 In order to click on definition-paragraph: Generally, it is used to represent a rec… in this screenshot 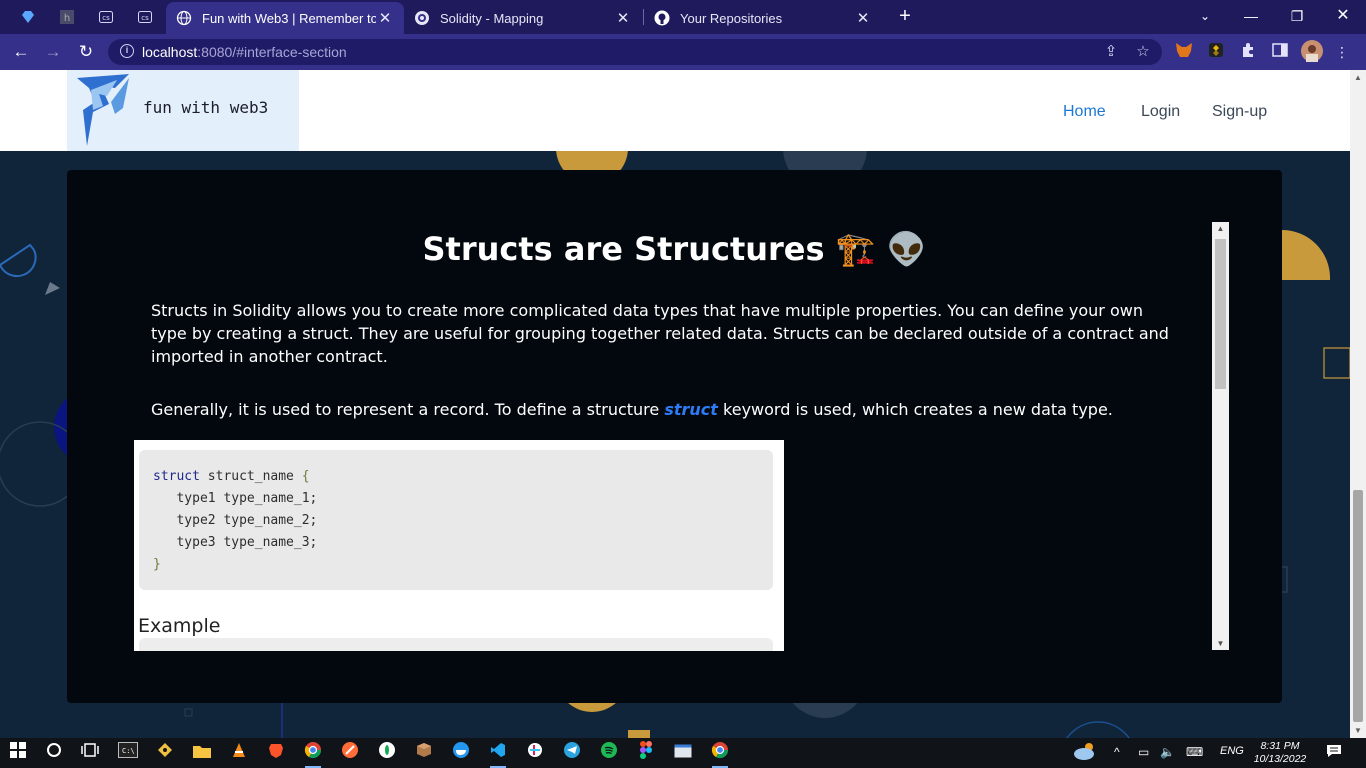, I will do `click(666, 409)`.